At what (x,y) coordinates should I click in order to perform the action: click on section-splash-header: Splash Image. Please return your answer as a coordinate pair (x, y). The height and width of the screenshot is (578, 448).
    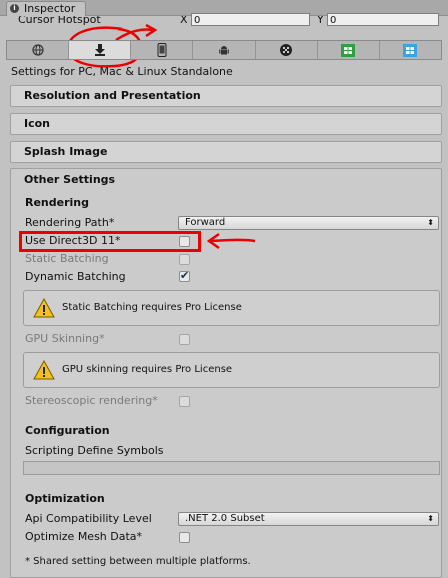
    Looking at the image, I should click on (226, 152).